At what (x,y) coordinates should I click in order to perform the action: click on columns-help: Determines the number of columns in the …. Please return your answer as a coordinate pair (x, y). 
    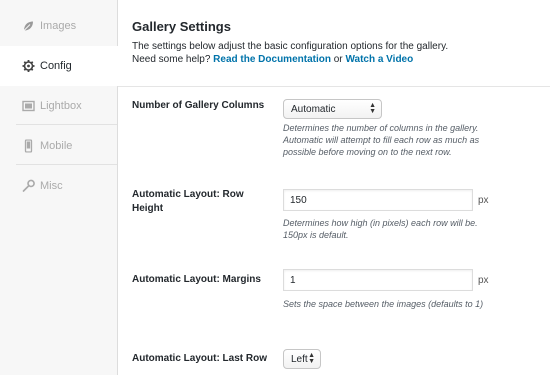
    Looking at the image, I should click on (381, 140).